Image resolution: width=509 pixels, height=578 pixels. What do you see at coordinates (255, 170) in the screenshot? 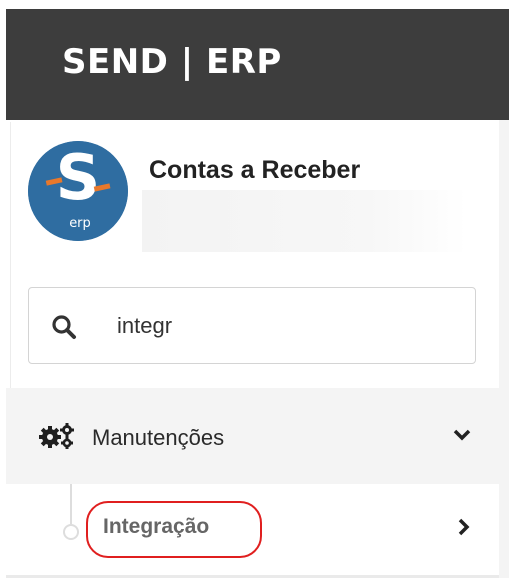
I see `module-title: Contas a Receber` at bounding box center [255, 170].